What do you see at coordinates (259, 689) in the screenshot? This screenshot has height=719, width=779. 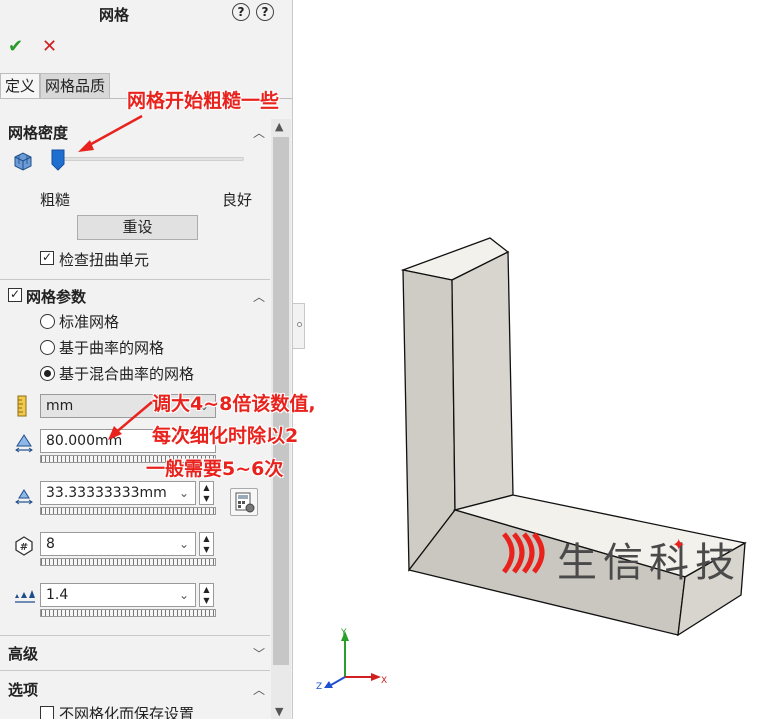 I see `options-collapse-icon: ︿` at bounding box center [259, 689].